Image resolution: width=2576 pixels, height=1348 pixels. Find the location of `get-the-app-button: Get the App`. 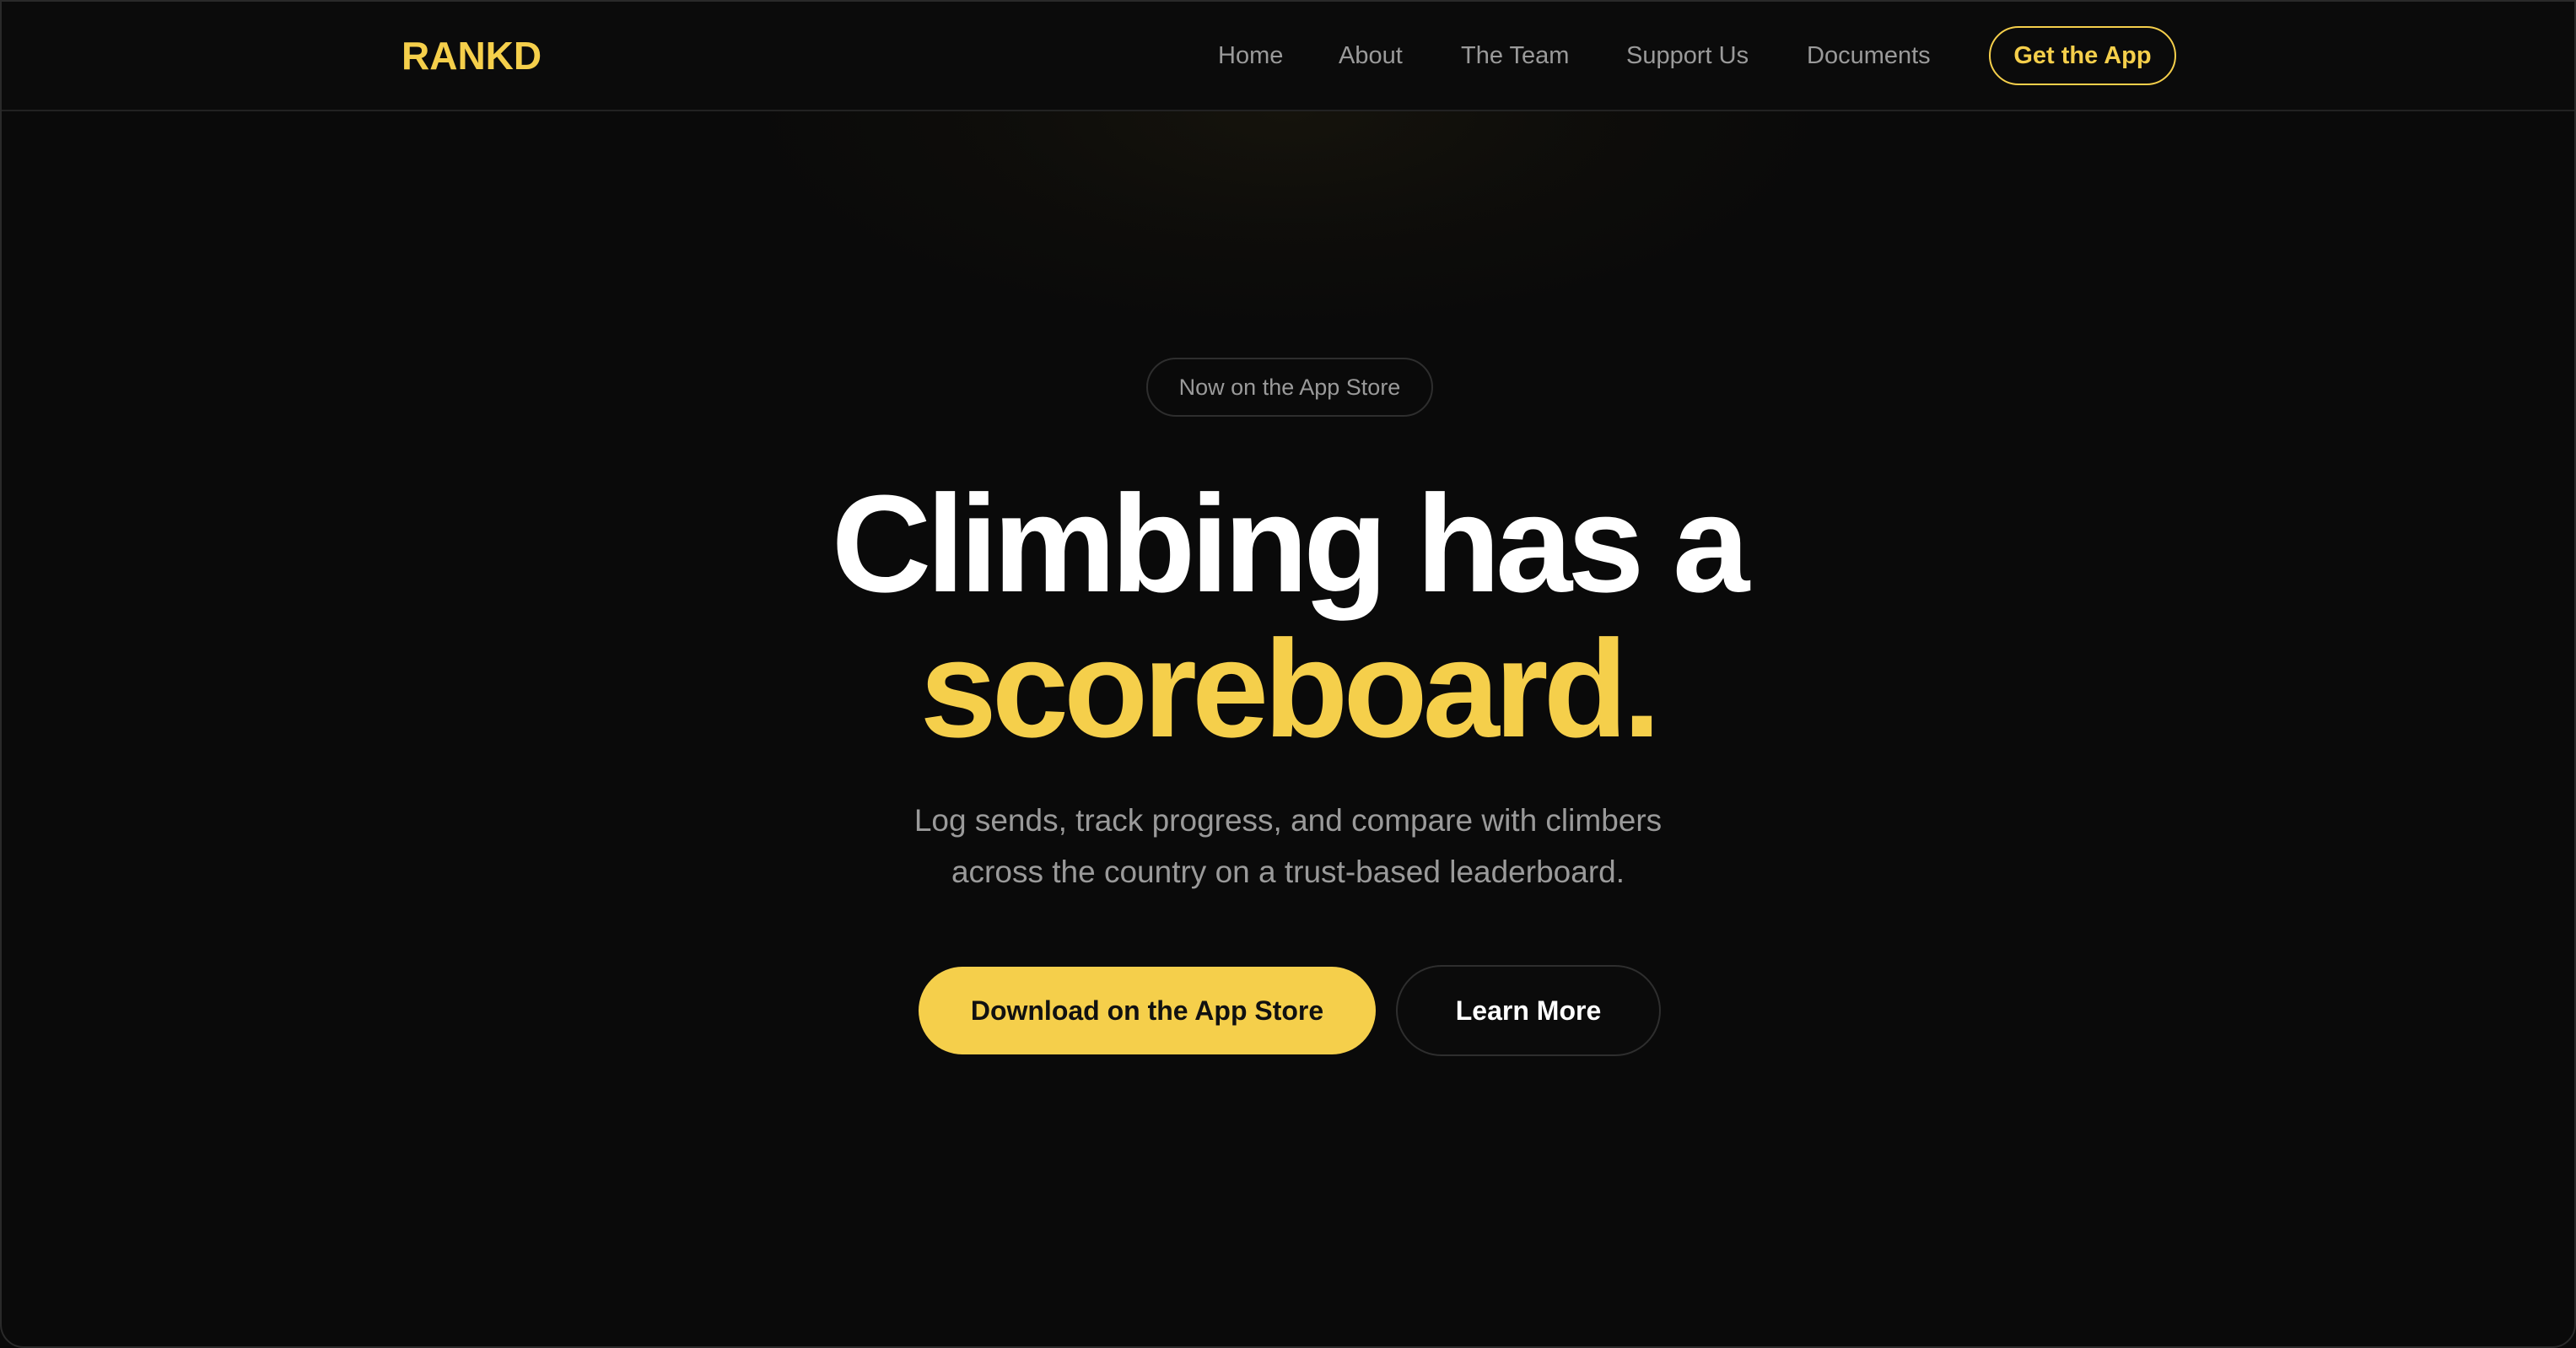

get-the-app-button: Get the App is located at coordinates (2082, 56).